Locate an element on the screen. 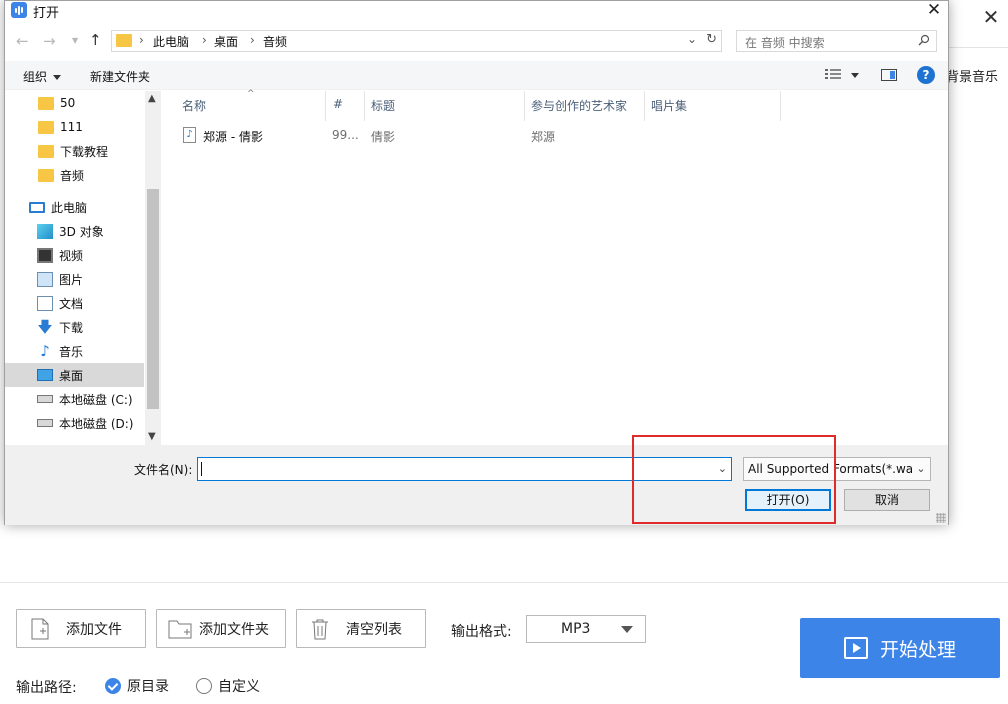 This screenshot has width=1008, height=704. output-format-select: MP3 is located at coordinates (586, 629).